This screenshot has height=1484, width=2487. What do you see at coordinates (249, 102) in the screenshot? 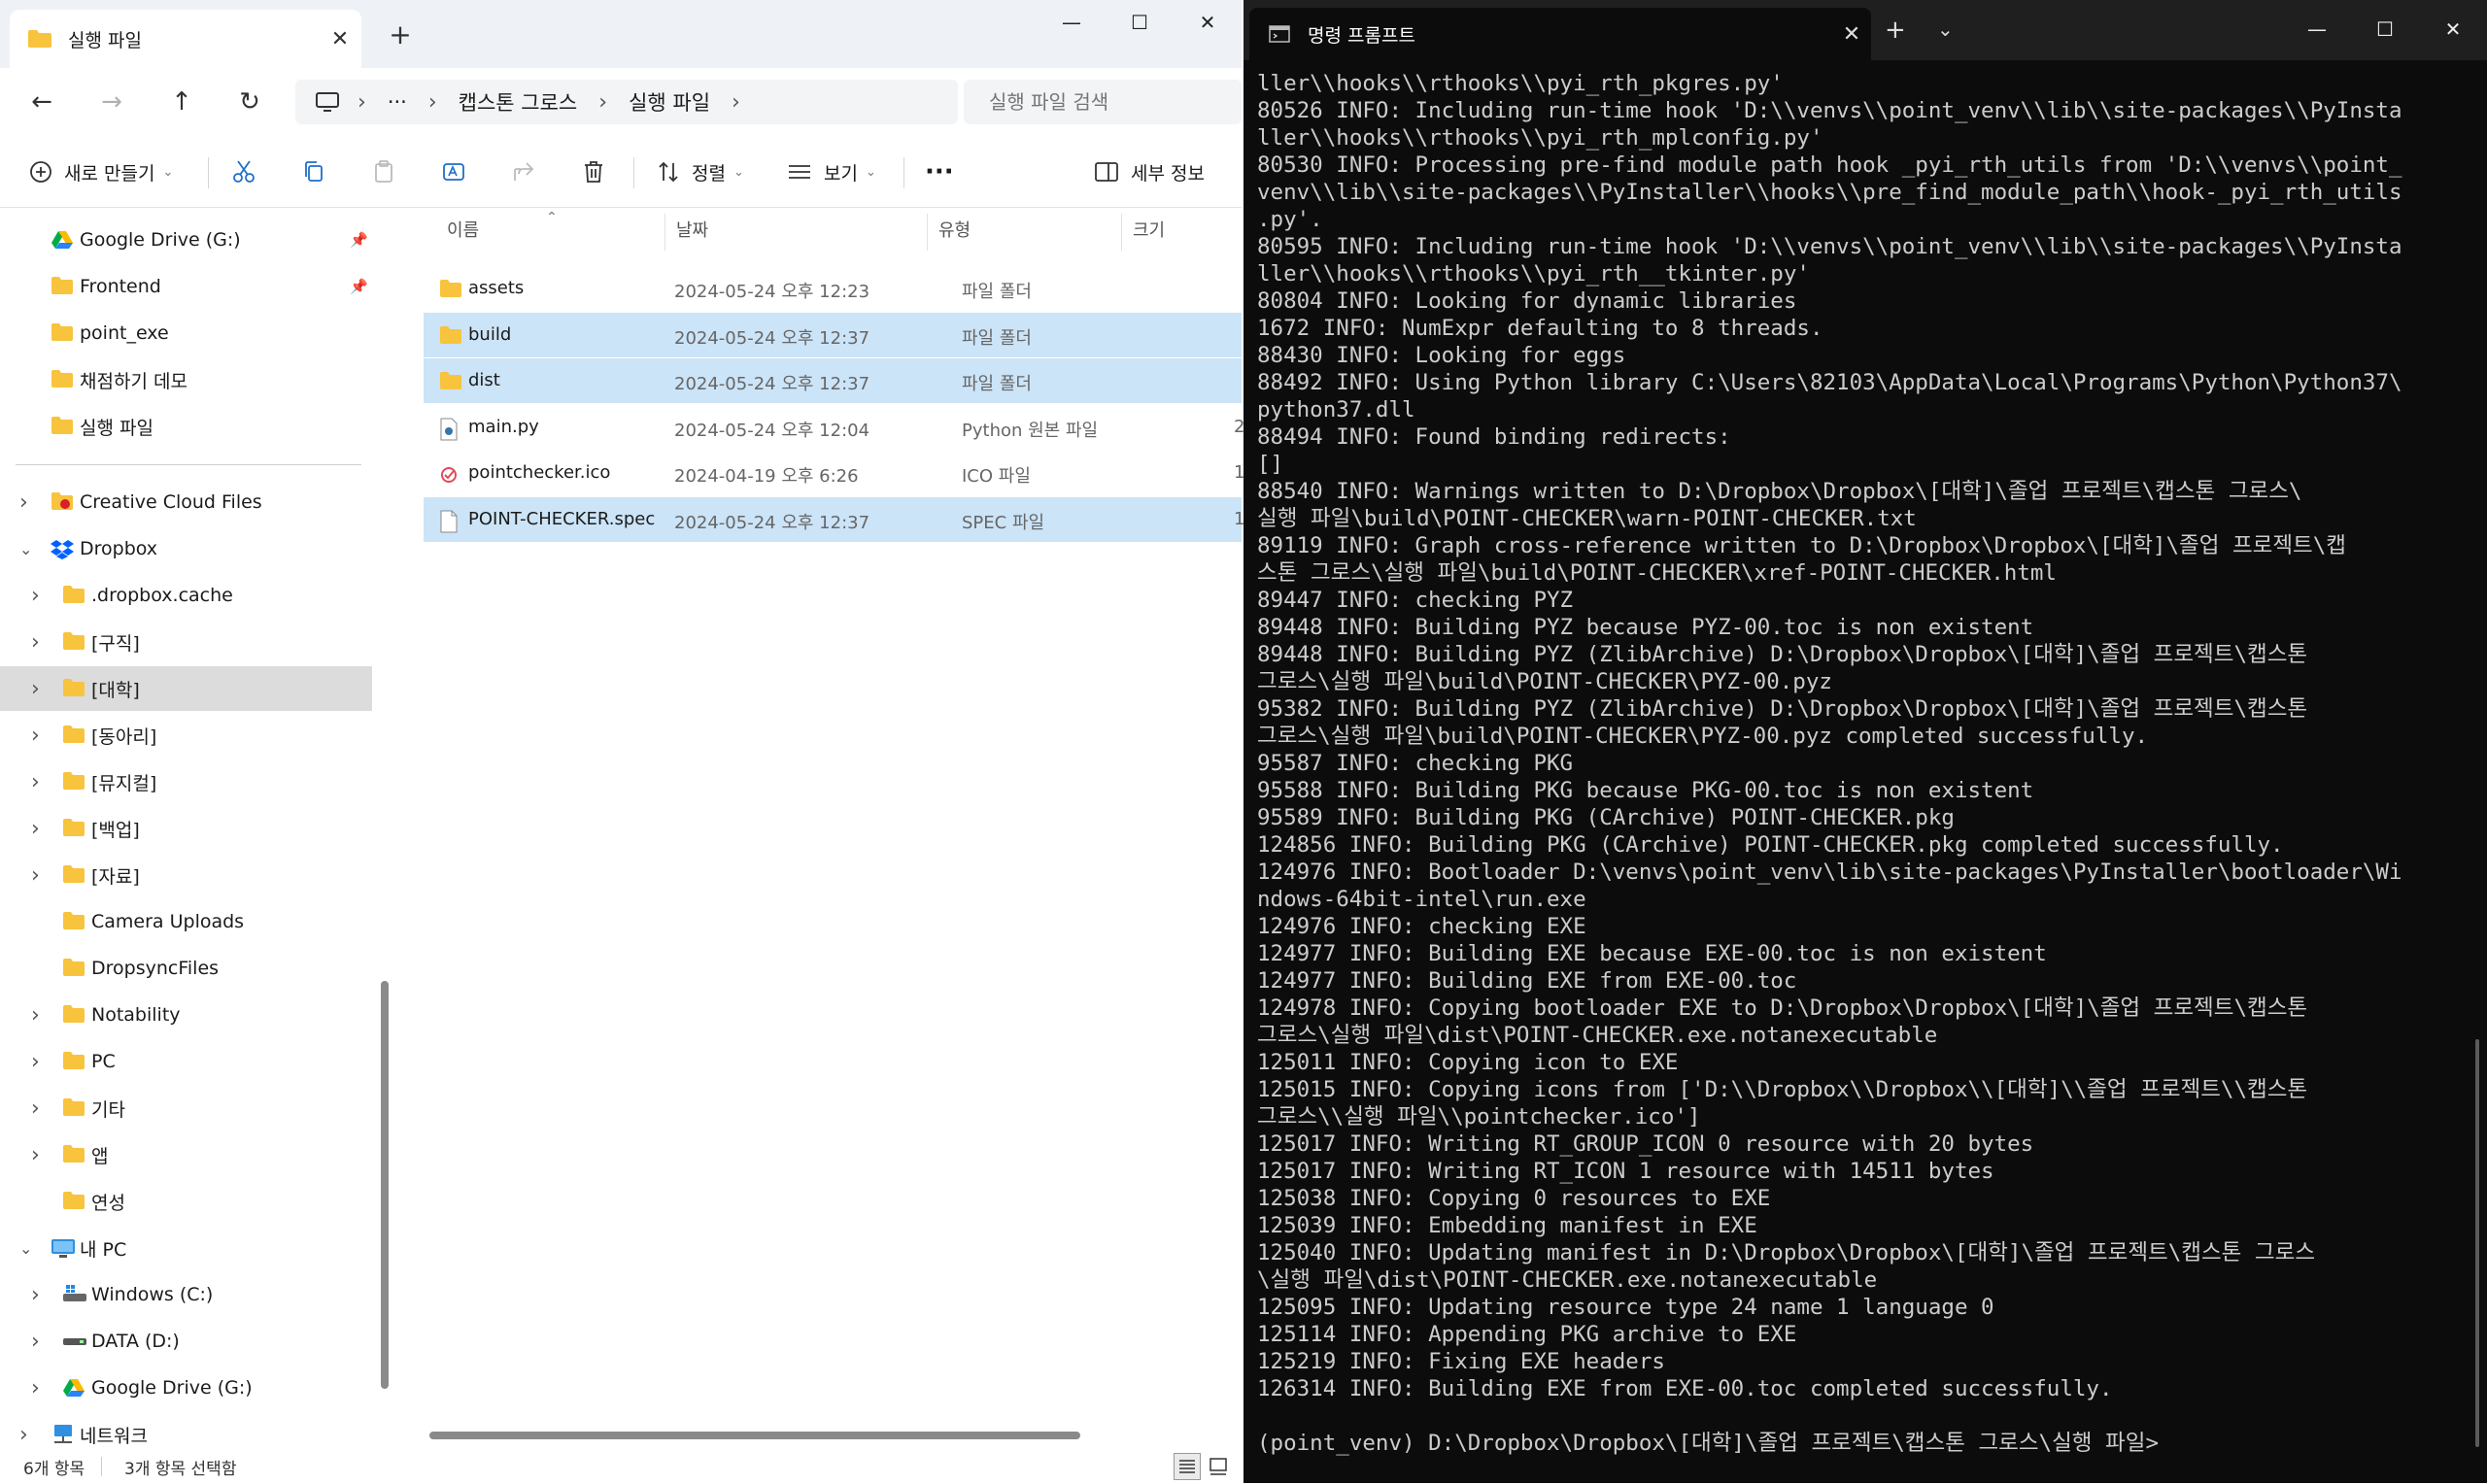
I see `refresh-button: ↻` at bounding box center [249, 102].